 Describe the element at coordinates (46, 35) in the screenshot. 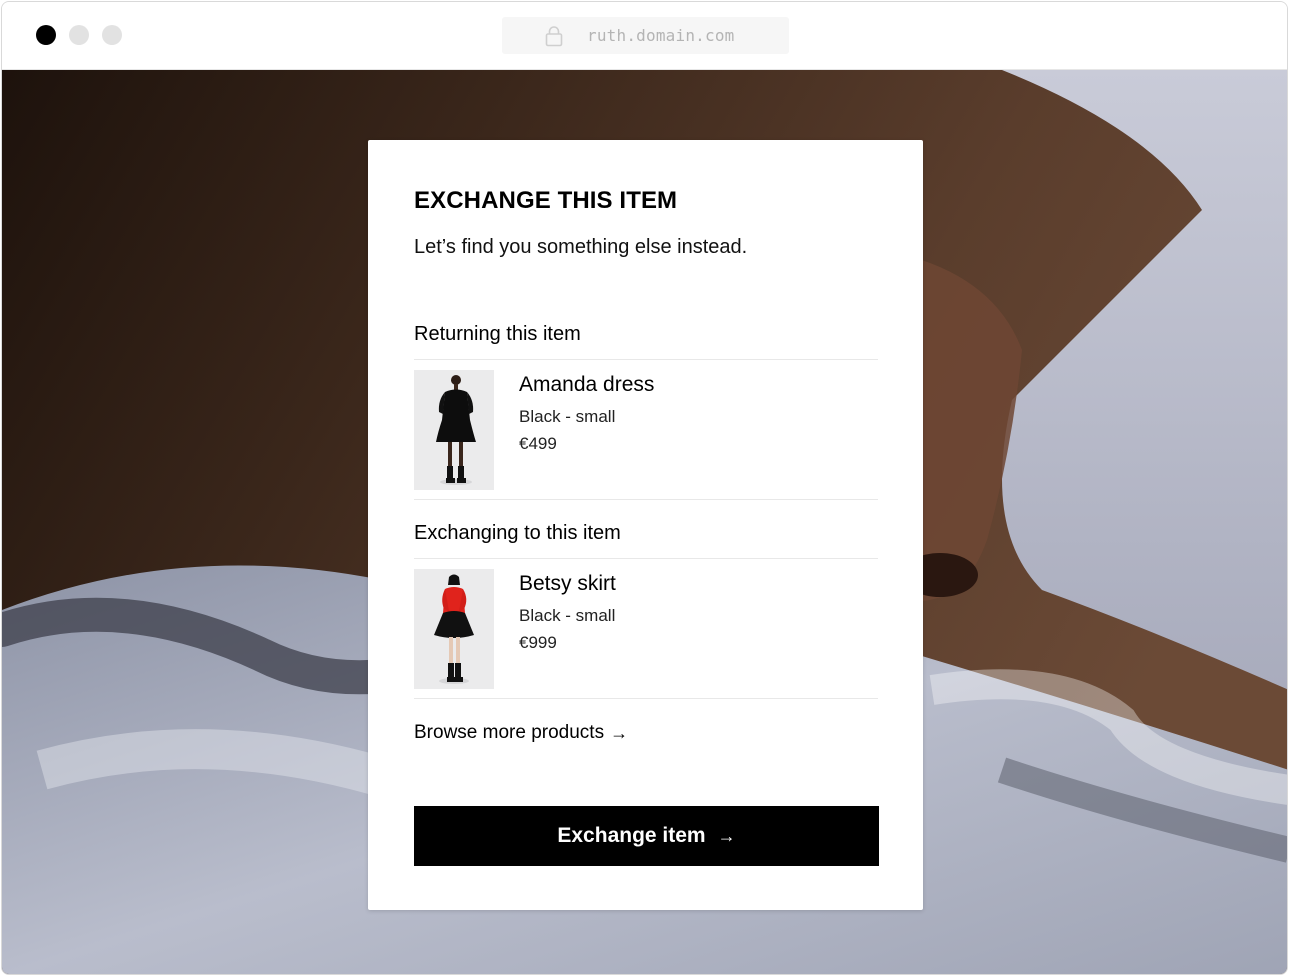

I see `window-close-button` at that location.